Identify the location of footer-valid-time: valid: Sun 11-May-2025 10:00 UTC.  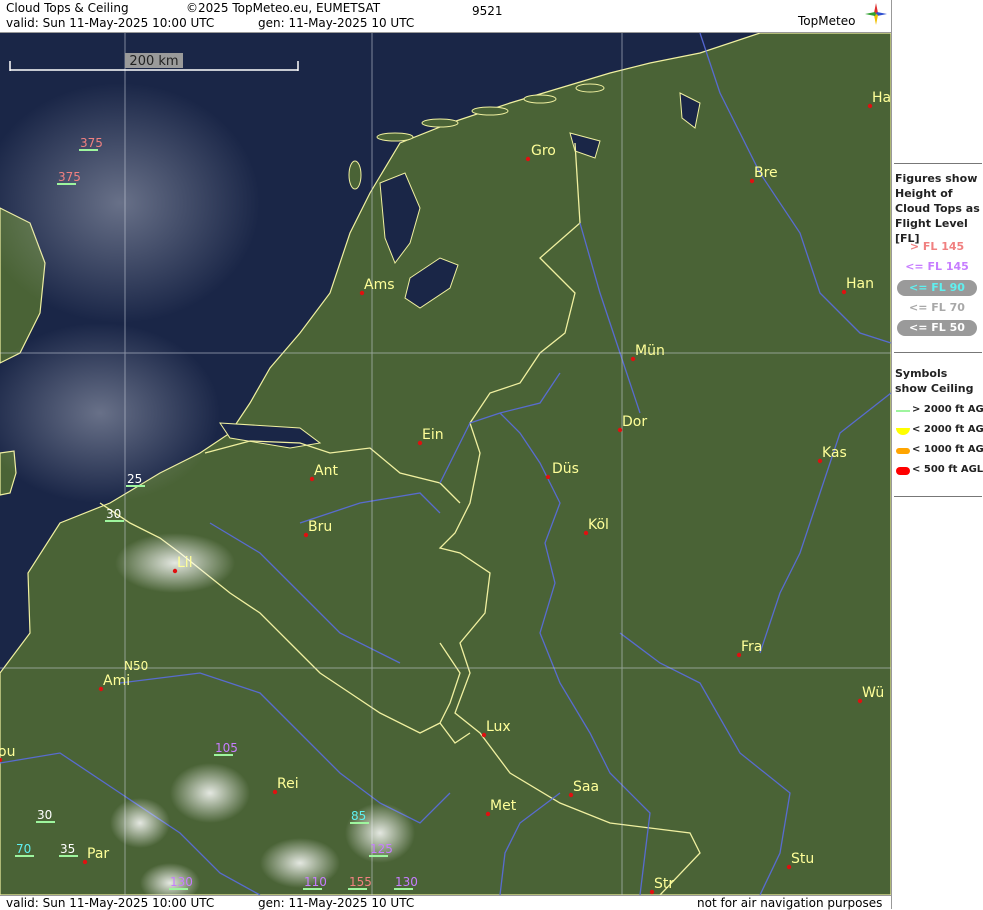
(110, 903).